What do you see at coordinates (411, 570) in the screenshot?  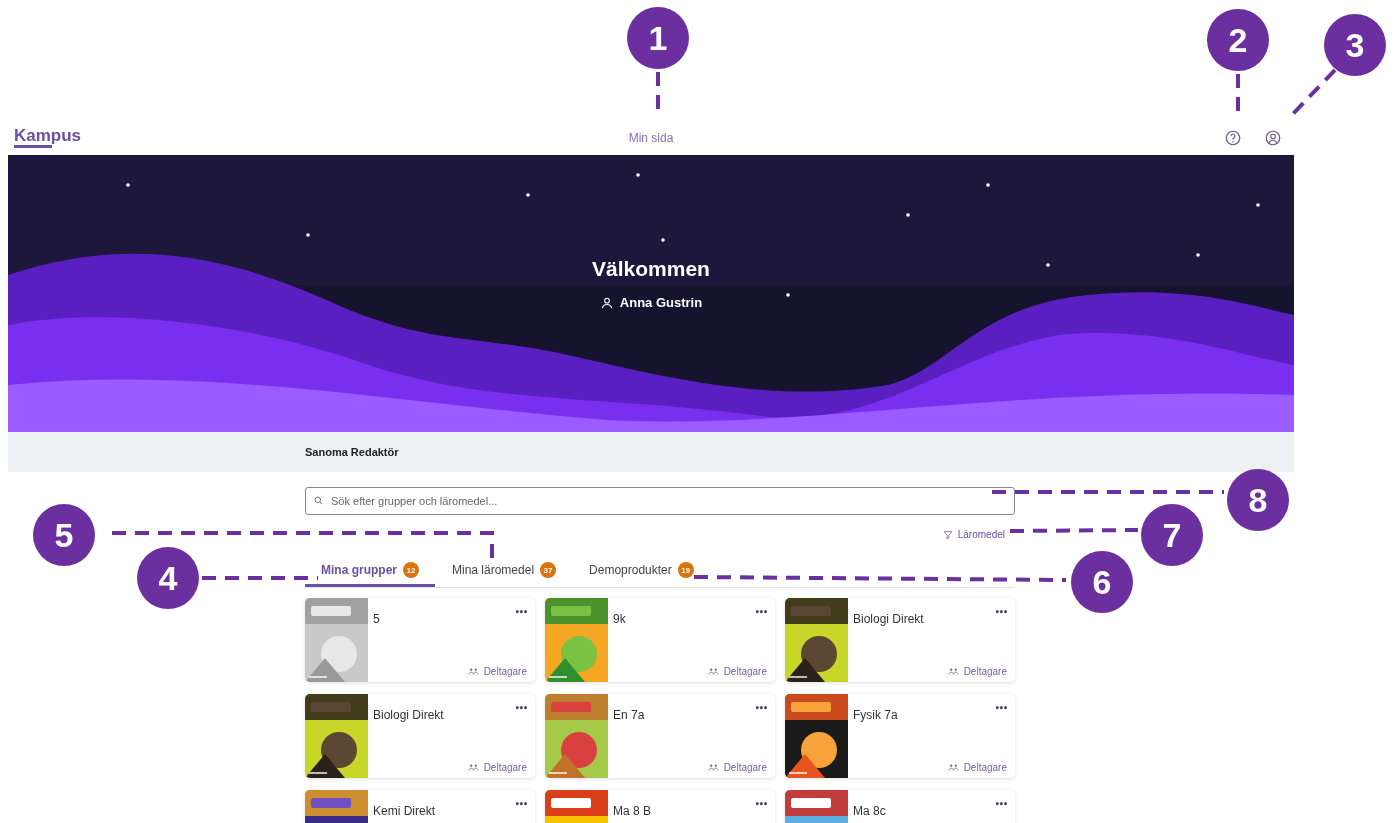 I see `count-badge: 12` at bounding box center [411, 570].